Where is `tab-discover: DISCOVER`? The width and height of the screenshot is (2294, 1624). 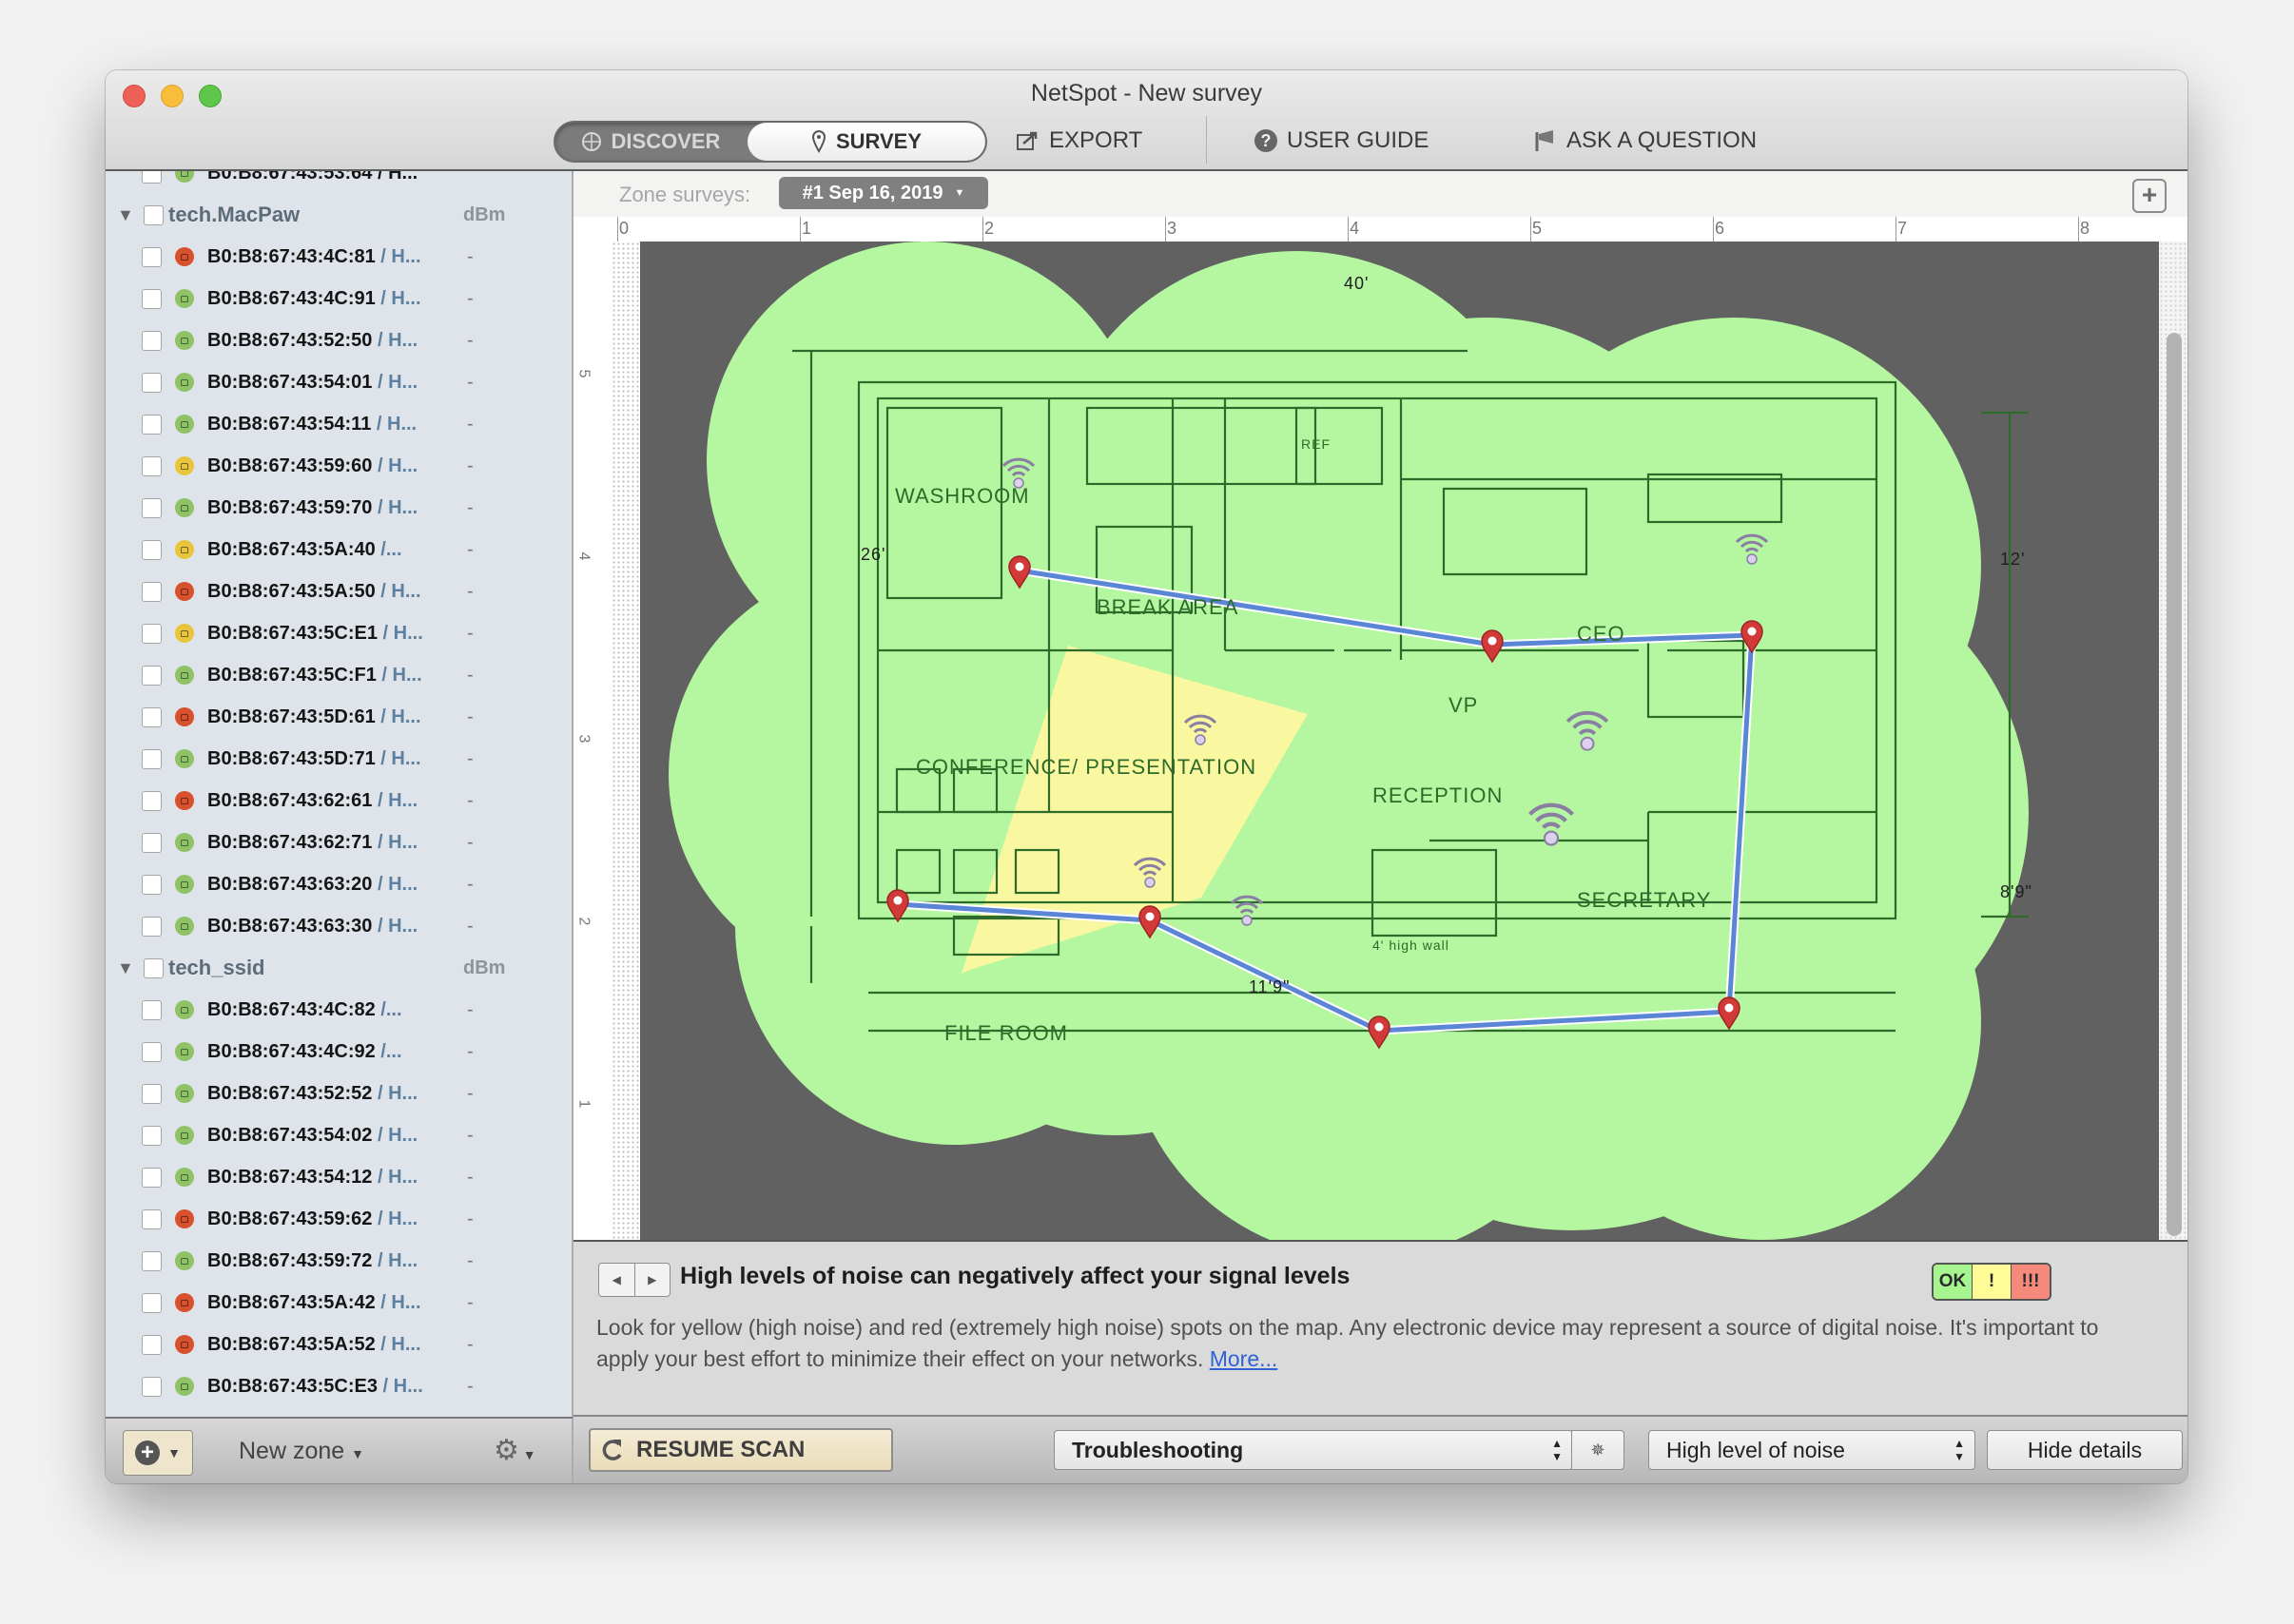 tab-discover: DISCOVER is located at coordinates (650, 142).